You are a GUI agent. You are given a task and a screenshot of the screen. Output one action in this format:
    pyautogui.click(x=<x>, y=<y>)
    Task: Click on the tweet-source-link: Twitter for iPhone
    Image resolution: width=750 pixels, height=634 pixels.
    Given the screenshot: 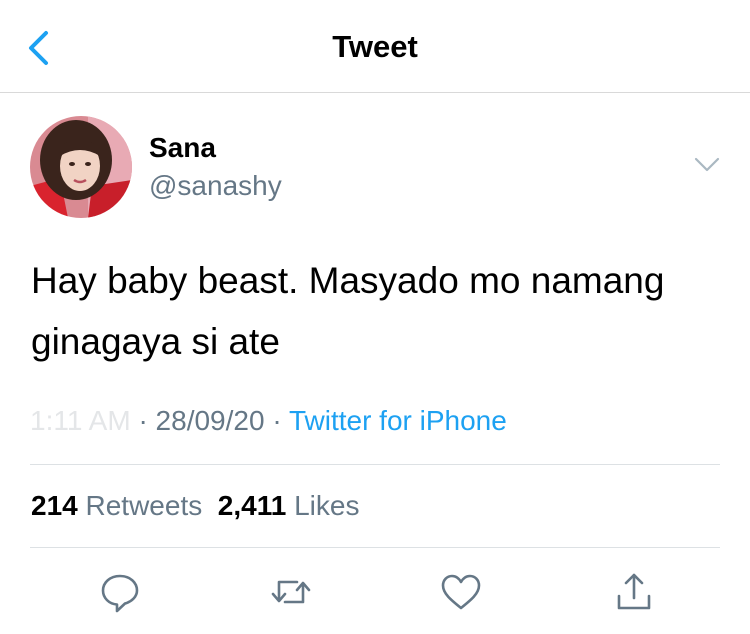 What is the action you would take?
    pyautogui.click(x=398, y=420)
    